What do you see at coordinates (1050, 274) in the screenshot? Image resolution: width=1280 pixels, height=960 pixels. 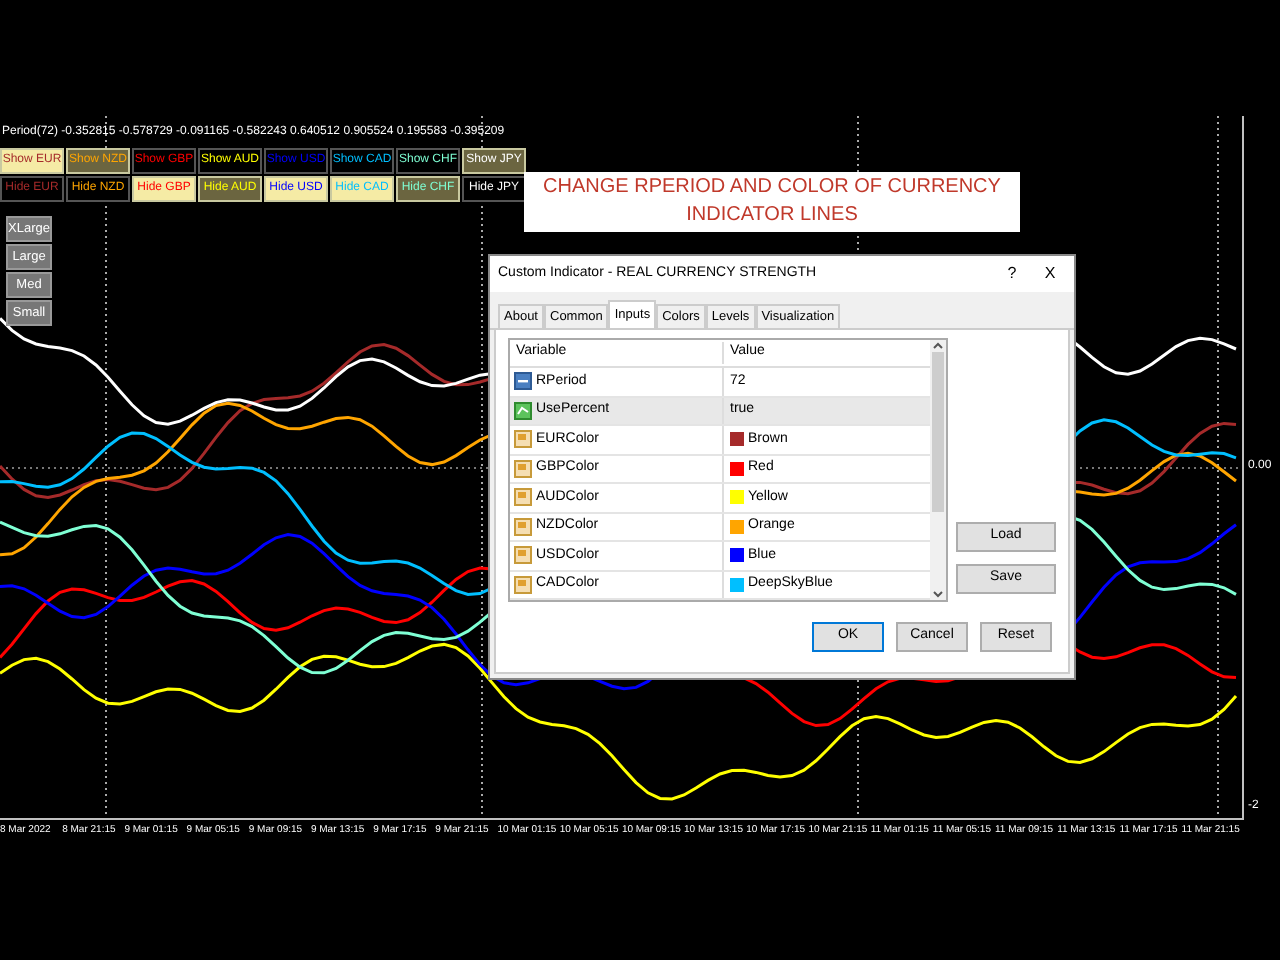 I see `close-button: X` at bounding box center [1050, 274].